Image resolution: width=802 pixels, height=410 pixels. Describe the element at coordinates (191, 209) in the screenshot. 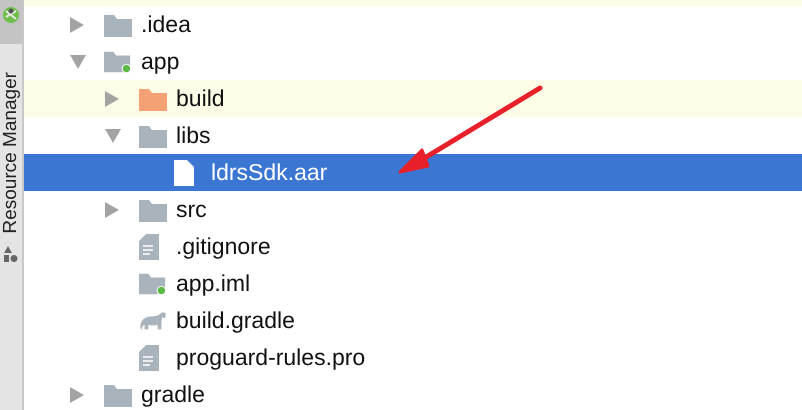

I see `tree-item: src` at that location.